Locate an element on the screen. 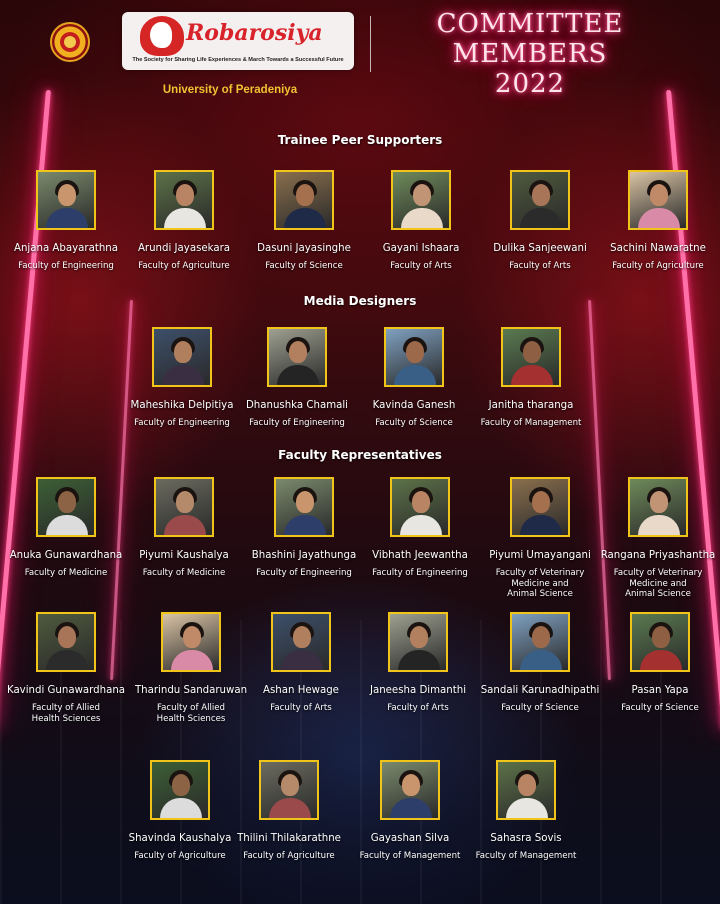  member-faculty: Faculty of Arts is located at coordinates (418, 708).